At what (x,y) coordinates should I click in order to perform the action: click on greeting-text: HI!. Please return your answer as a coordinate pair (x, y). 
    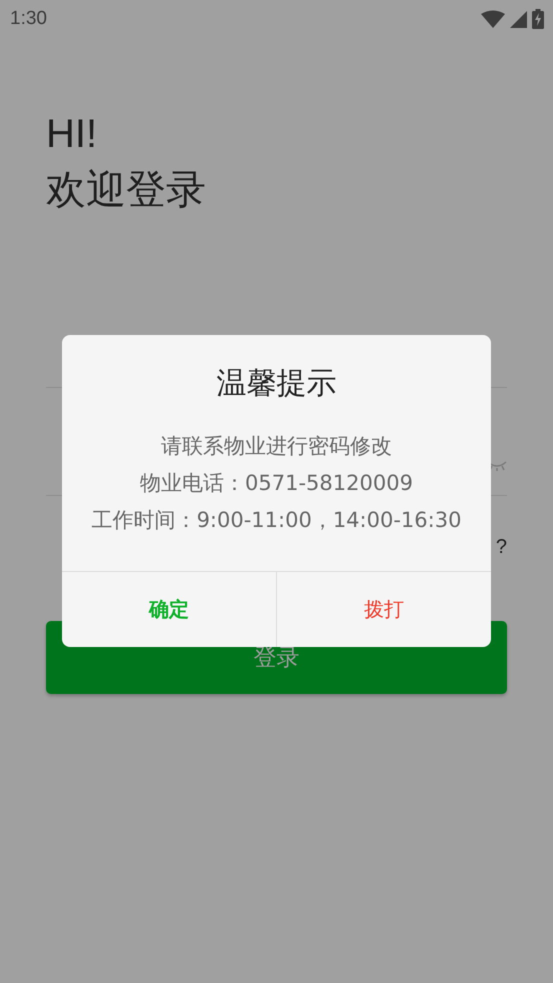
    Looking at the image, I should click on (72, 134).